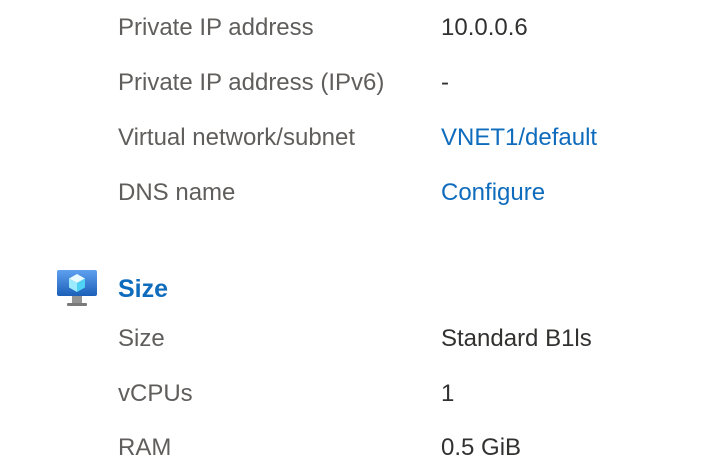 The image size is (722, 472). Describe the element at coordinates (445, 82) in the screenshot. I see `property-value: -` at that location.